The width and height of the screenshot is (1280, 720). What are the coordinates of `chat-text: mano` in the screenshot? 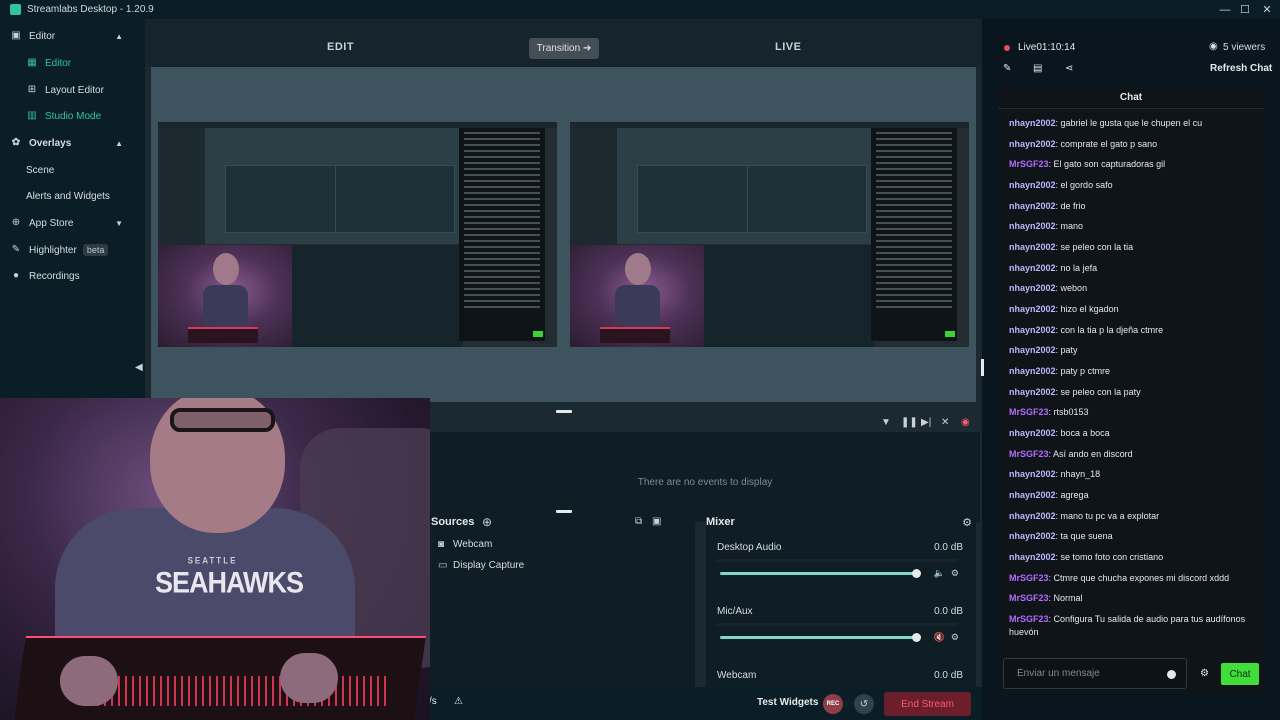 It's located at (1072, 226).